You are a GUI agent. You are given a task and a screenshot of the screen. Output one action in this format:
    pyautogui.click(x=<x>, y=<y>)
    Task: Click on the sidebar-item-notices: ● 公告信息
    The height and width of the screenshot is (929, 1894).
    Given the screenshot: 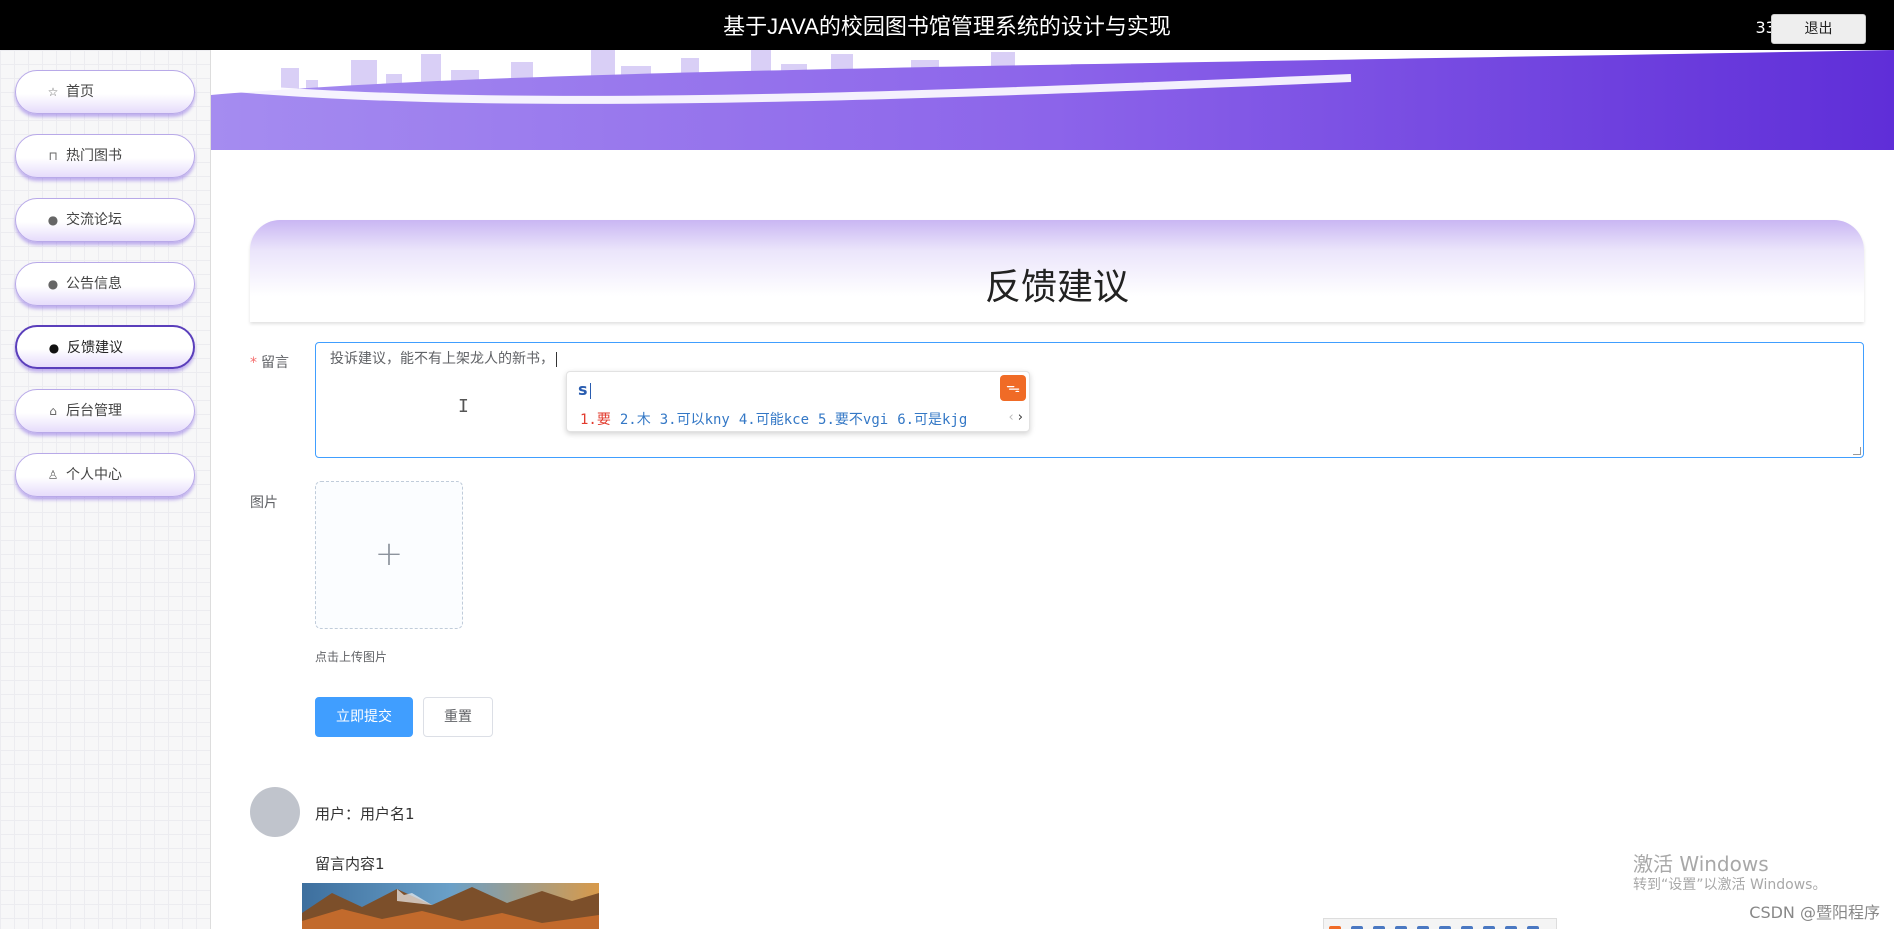 What is the action you would take?
    pyautogui.click(x=105, y=284)
    